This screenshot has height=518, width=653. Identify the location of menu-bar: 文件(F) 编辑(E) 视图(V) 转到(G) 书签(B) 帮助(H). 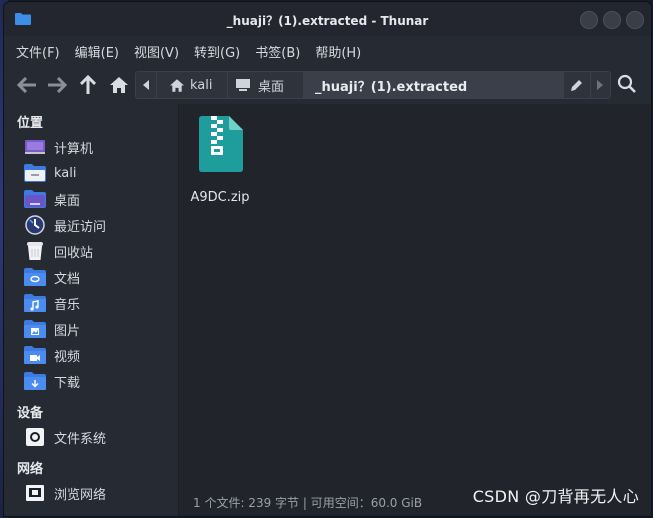
(327, 51).